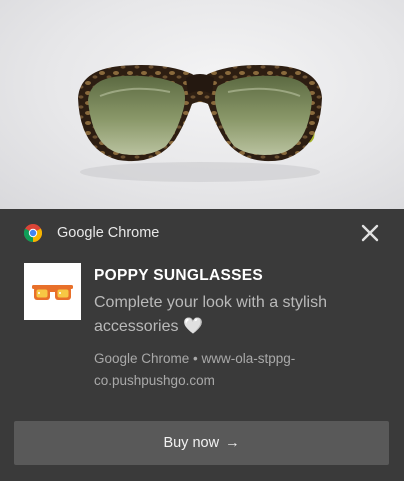 The width and height of the screenshot is (404, 481). Describe the element at coordinates (179, 275) in the screenshot. I see `notification-title: POPPY SUNGLASSES` at that location.